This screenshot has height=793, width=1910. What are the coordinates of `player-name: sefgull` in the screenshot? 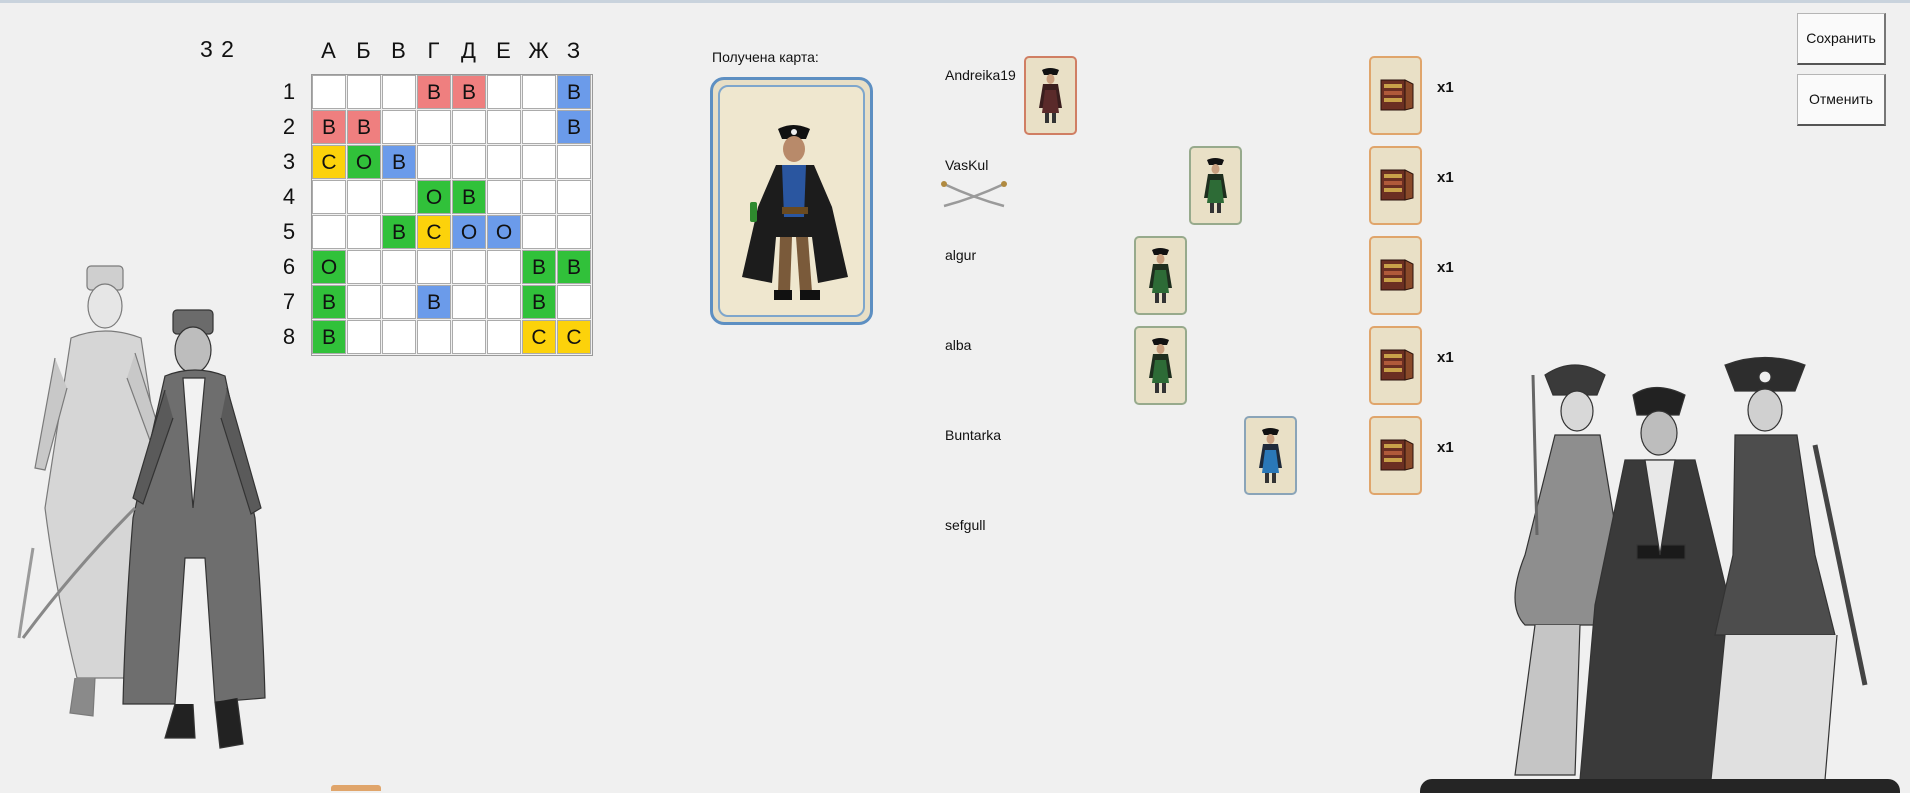 It's located at (965, 525).